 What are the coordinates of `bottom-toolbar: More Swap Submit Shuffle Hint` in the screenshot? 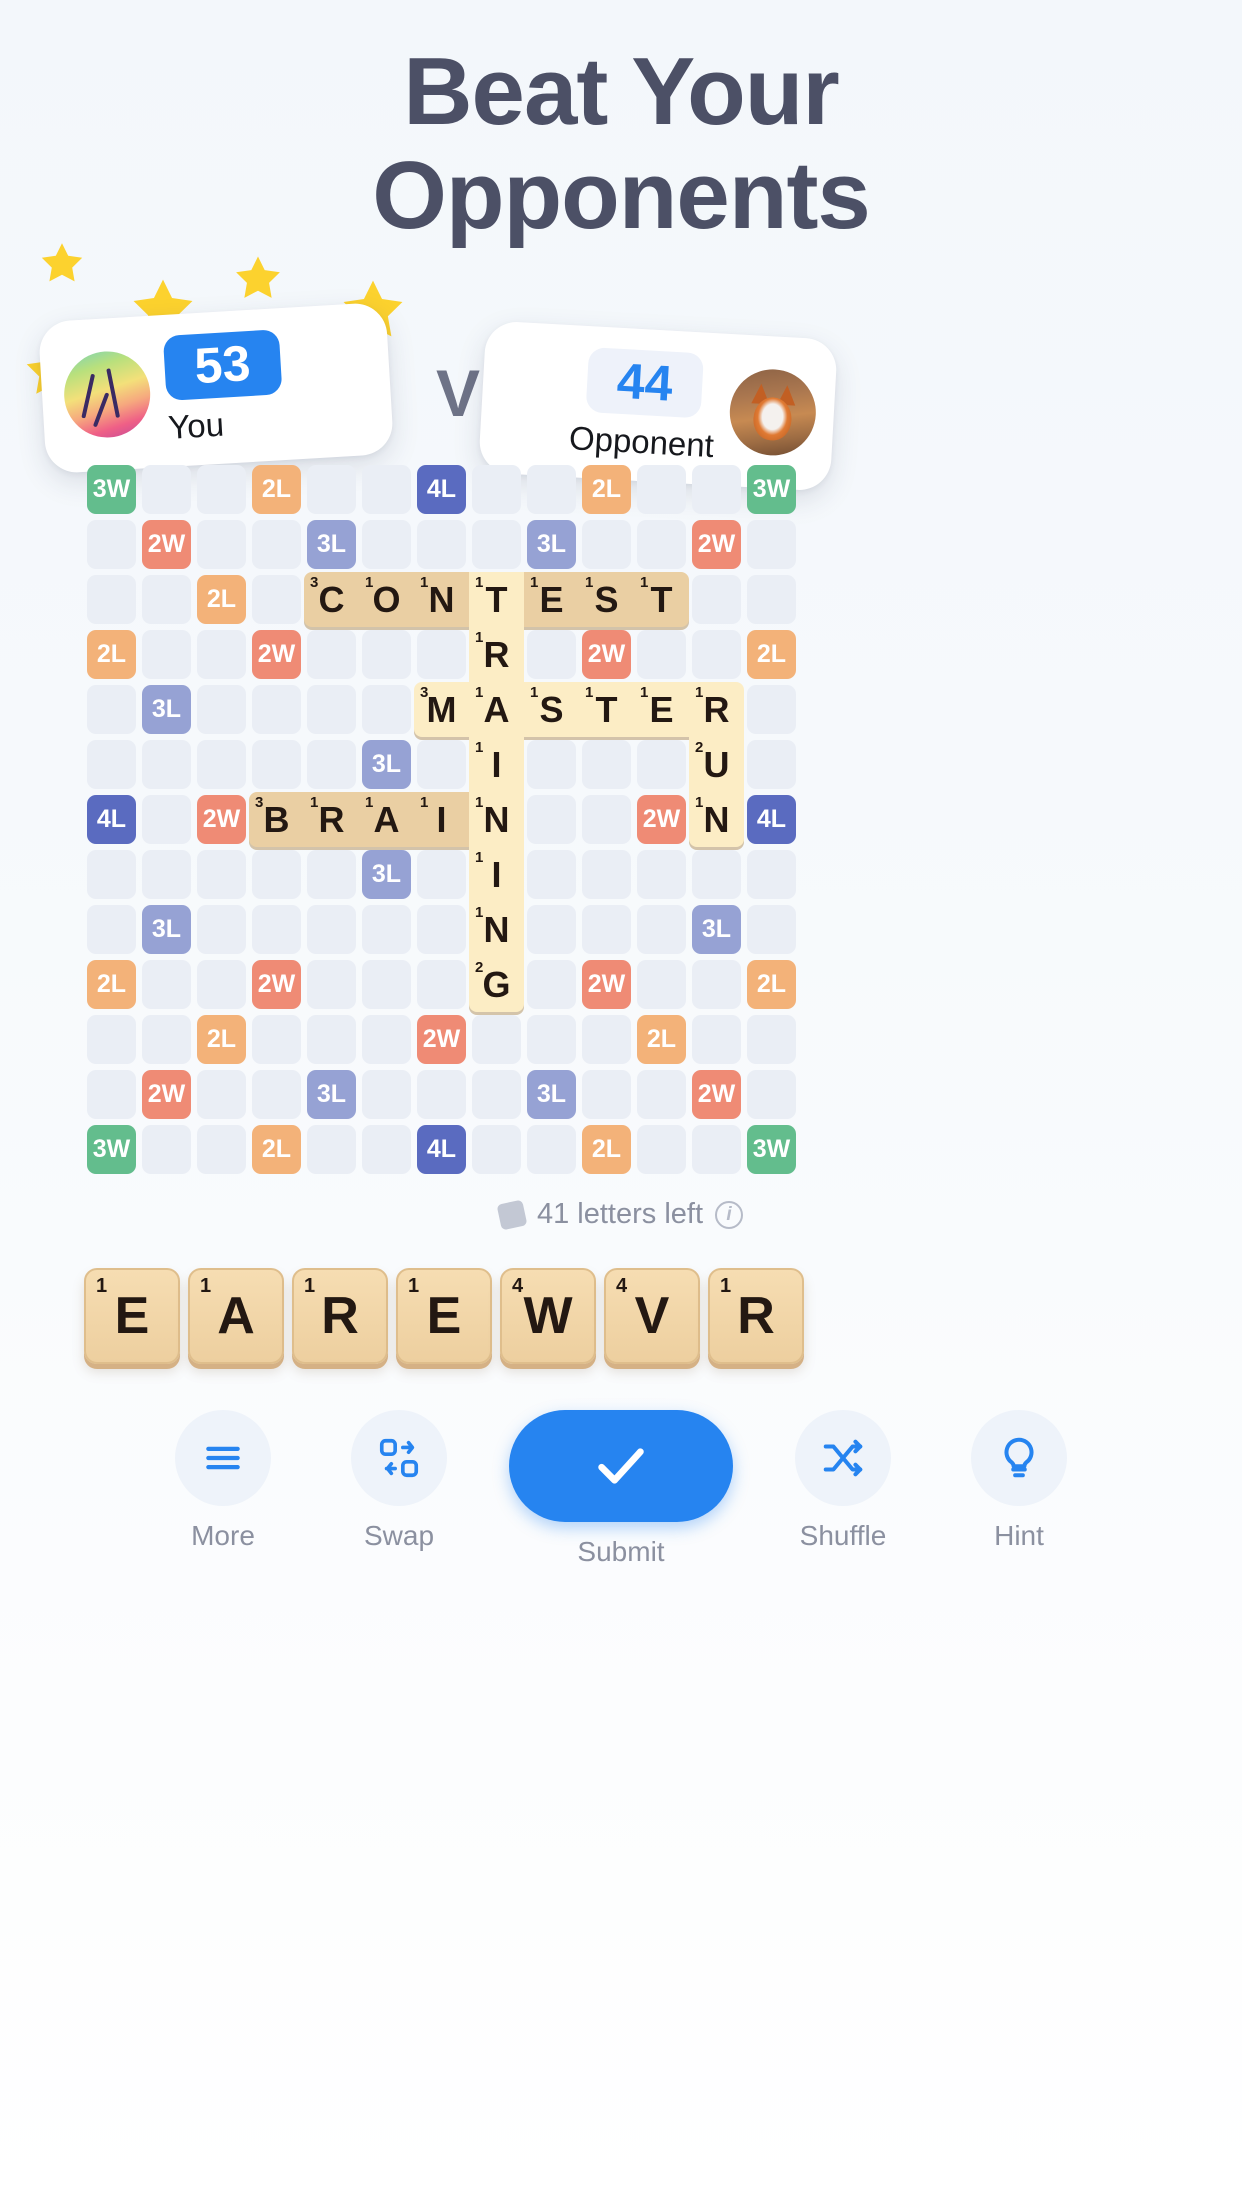 It's located at (621, 1489).